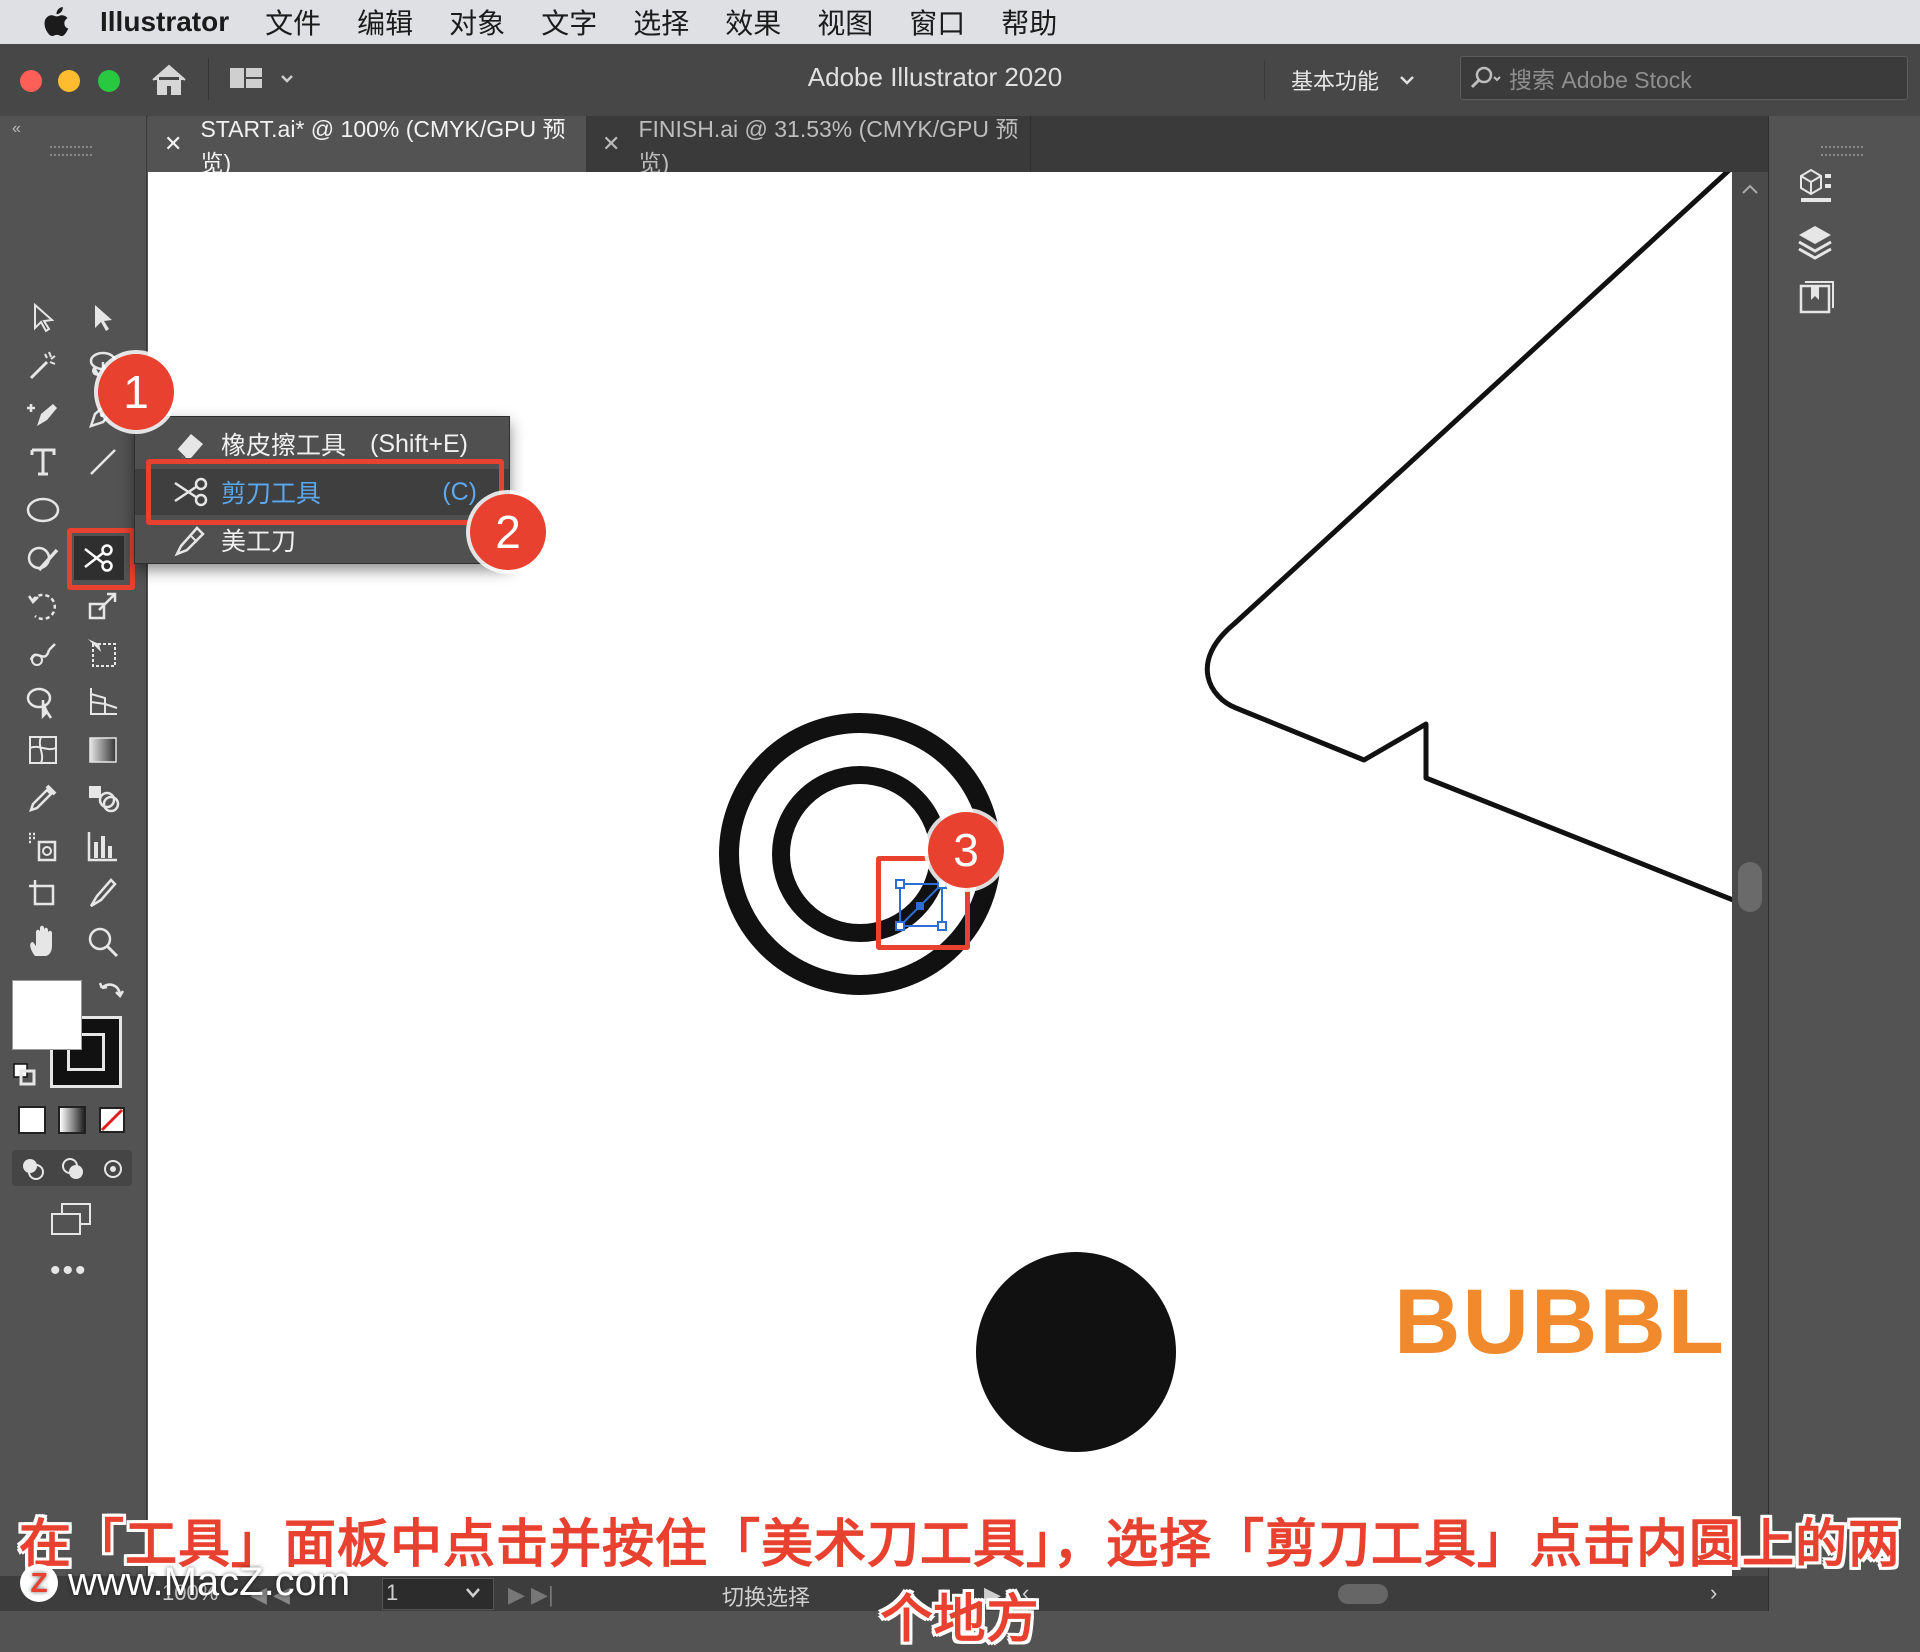  Describe the element at coordinates (1750, 189) in the screenshot. I see `chevron-up-icon` at that location.